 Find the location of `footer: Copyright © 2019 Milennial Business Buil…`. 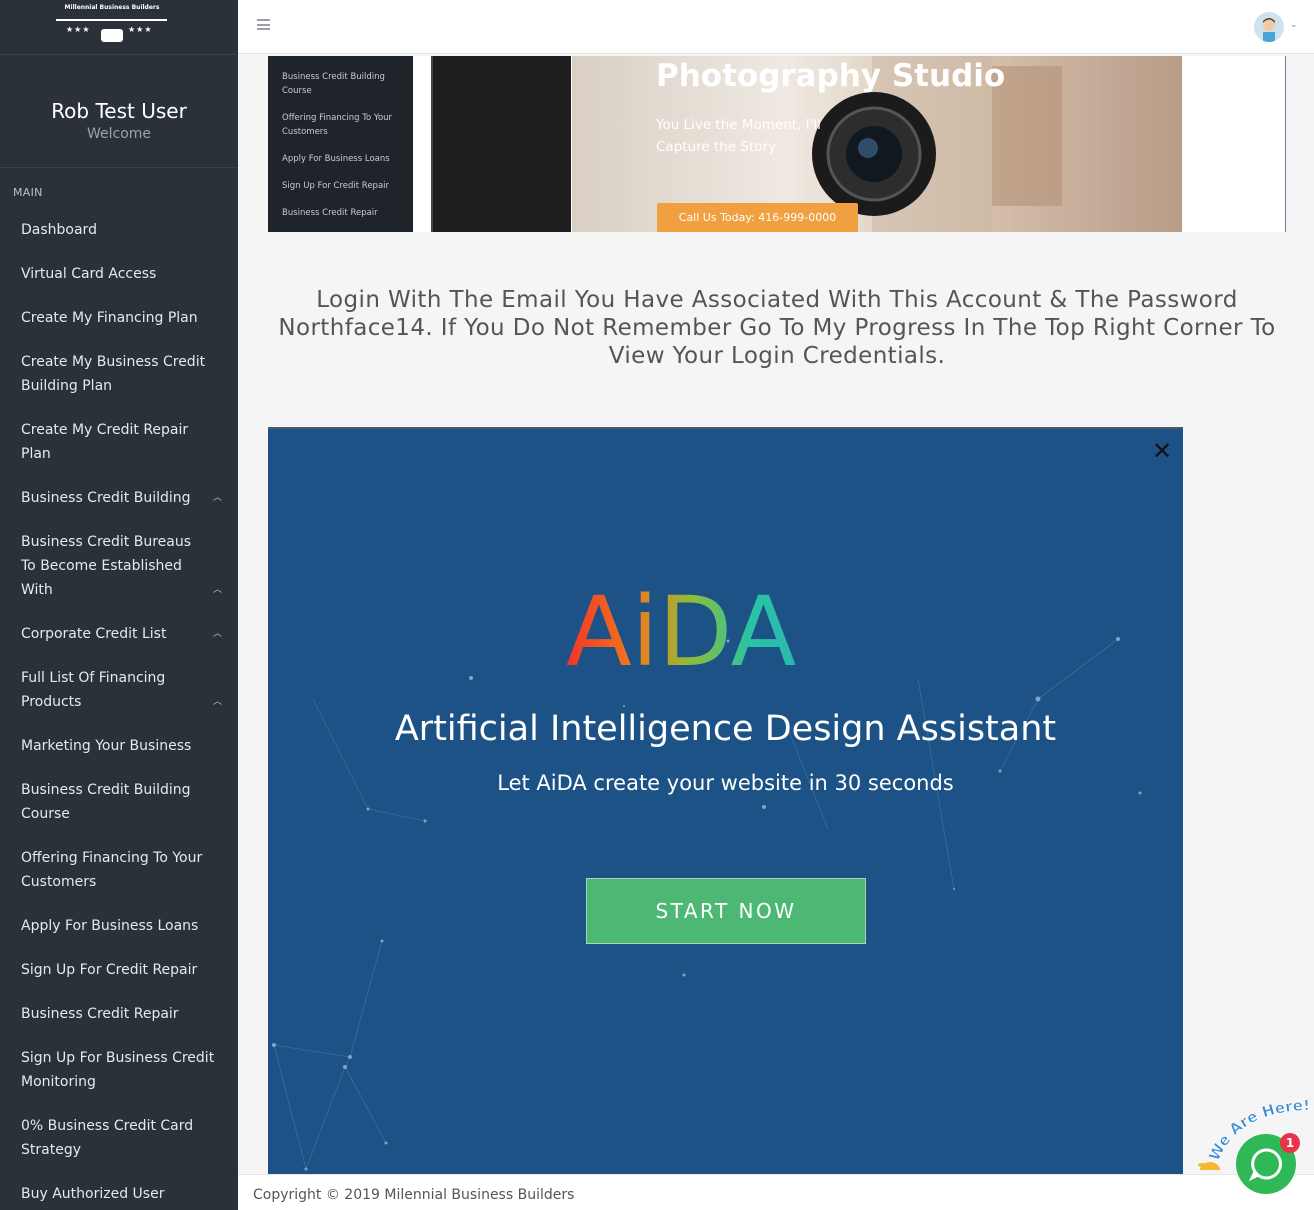

footer: Copyright © 2019 Milennial Business Buil… is located at coordinates (776, 1192).